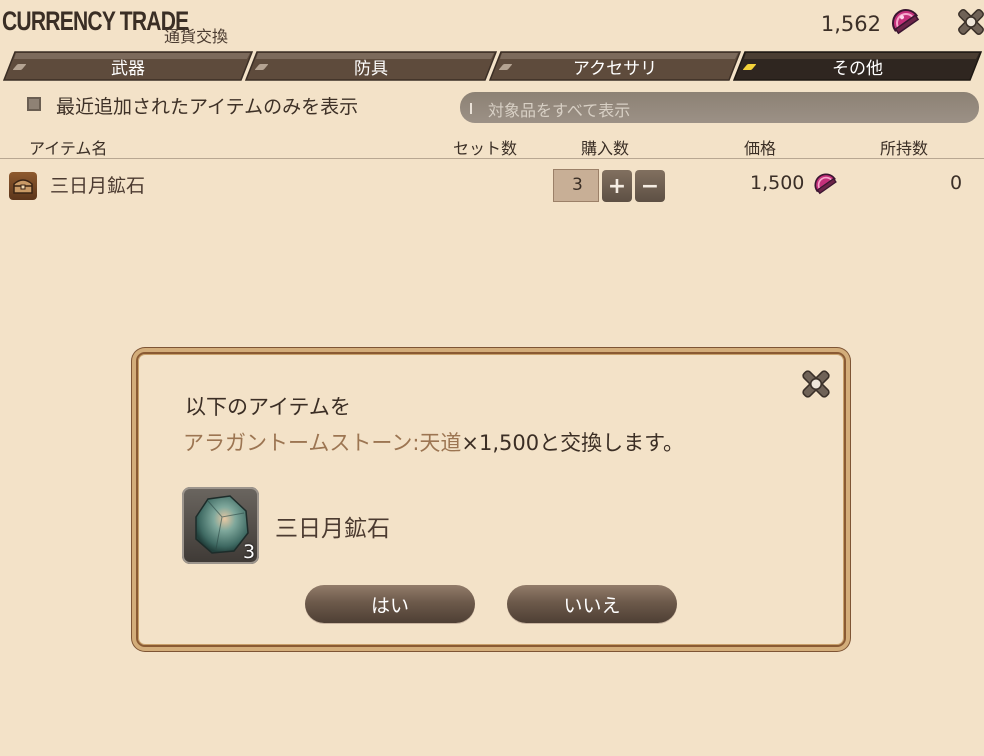 The image size is (984, 756). I want to click on minus-icon: −, so click(650, 186).